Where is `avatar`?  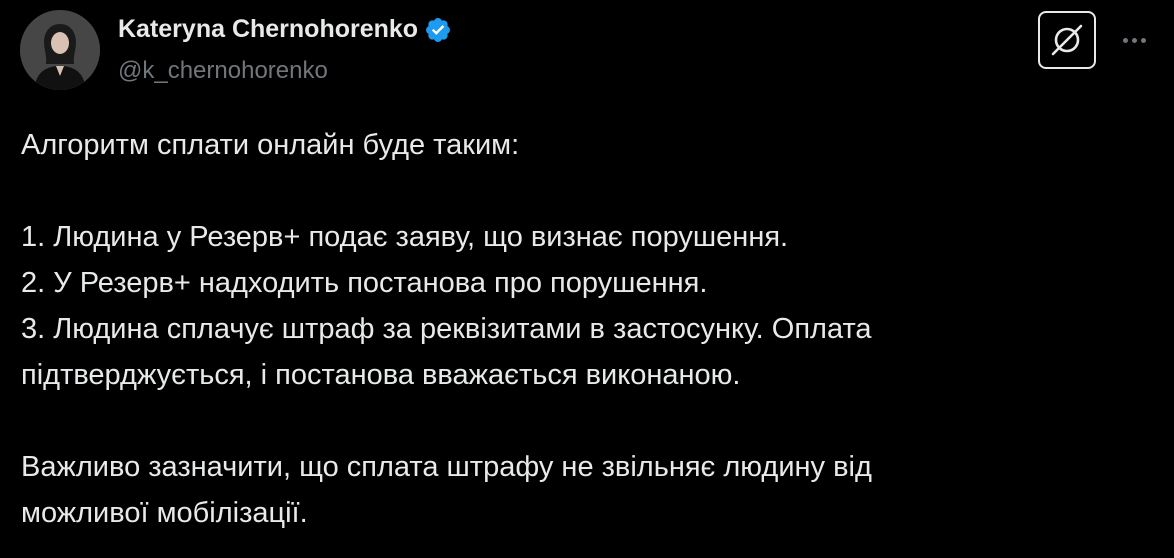
avatar is located at coordinates (60, 50).